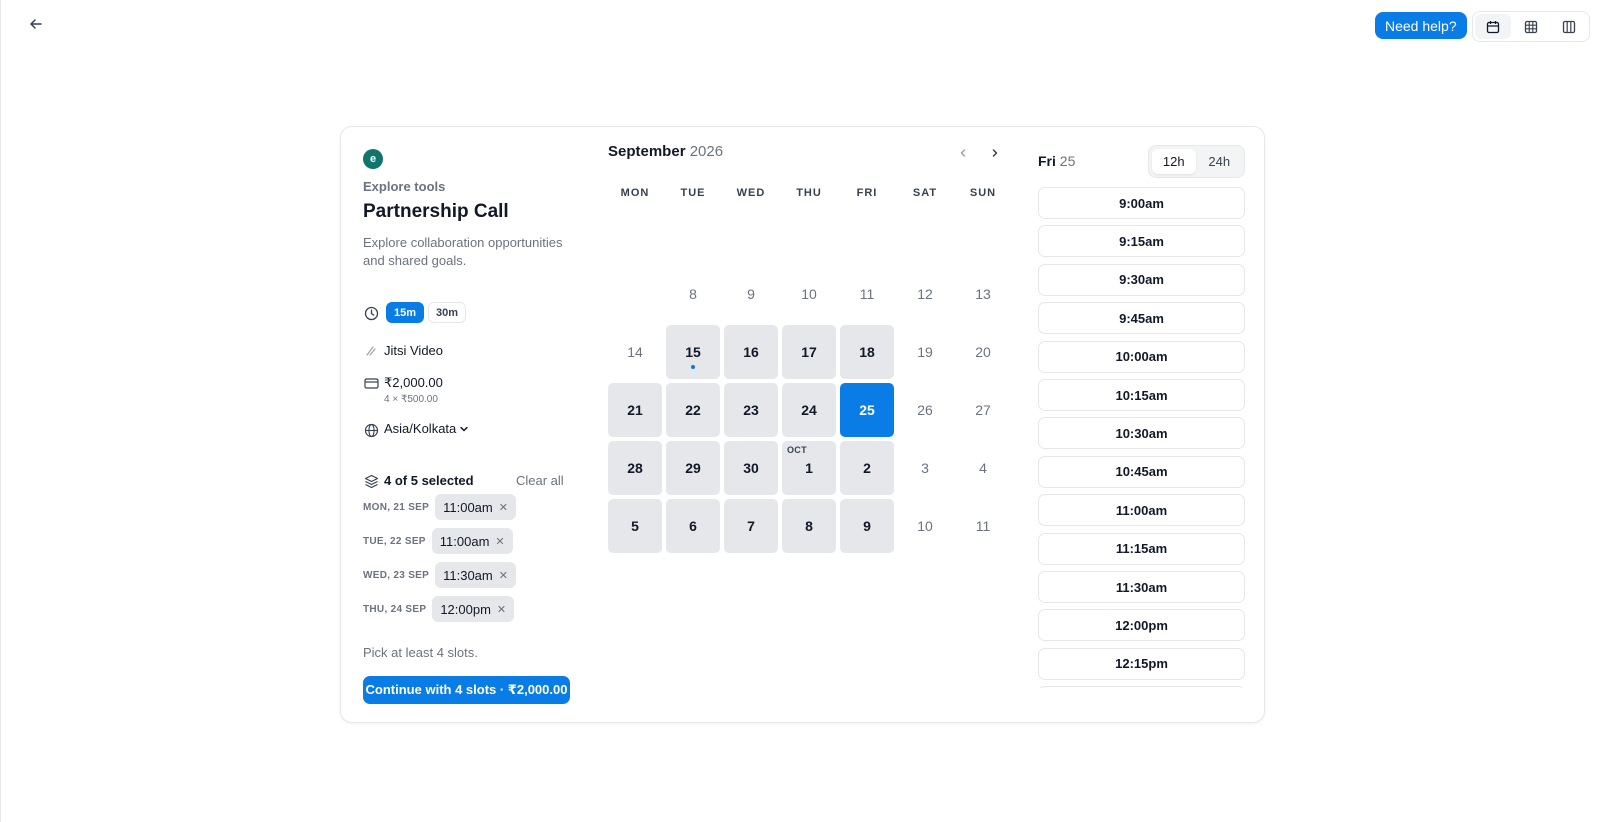  I want to click on format-24h-button: 24h, so click(1220, 161).